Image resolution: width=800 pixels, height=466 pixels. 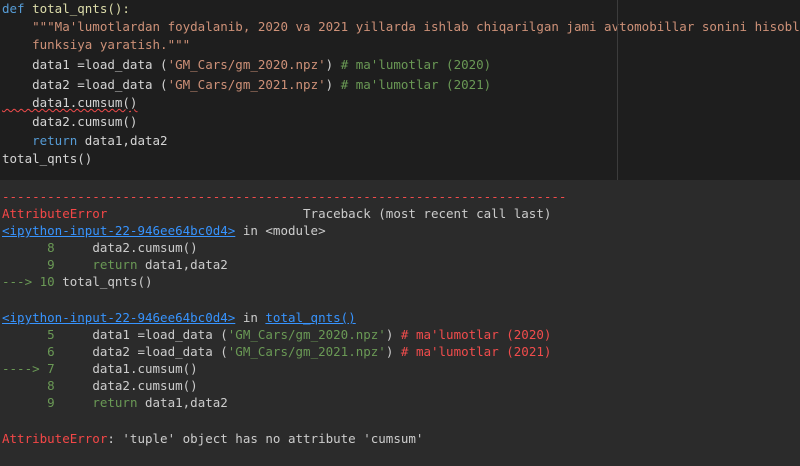 I want to click on line-number: 6, so click(x=28, y=351).